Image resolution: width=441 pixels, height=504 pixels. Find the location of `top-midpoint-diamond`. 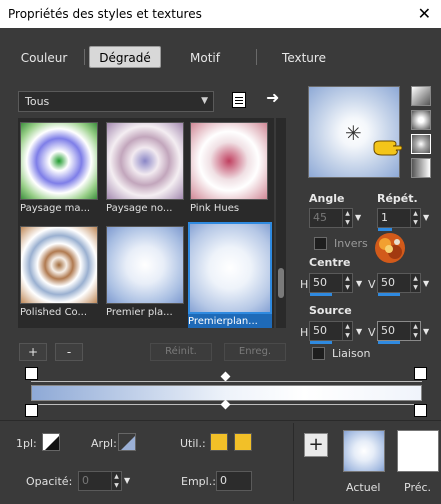

top-midpoint-diamond is located at coordinates (225, 376).